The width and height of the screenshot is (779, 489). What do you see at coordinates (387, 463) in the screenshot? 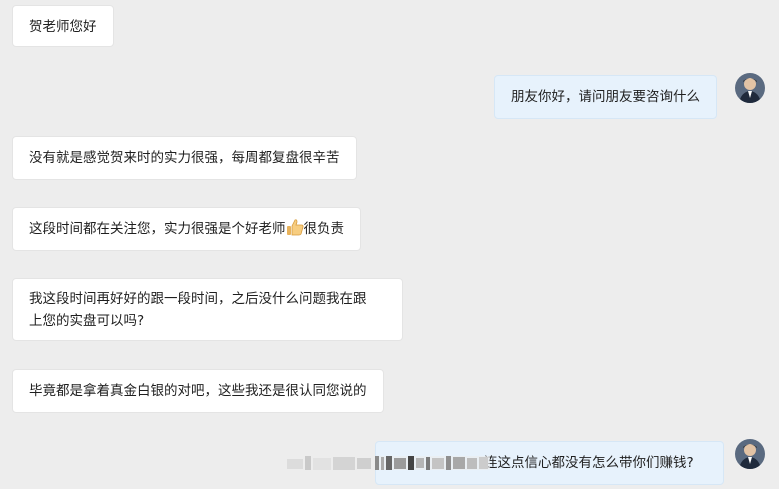
I see `redacted-text-overlay` at bounding box center [387, 463].